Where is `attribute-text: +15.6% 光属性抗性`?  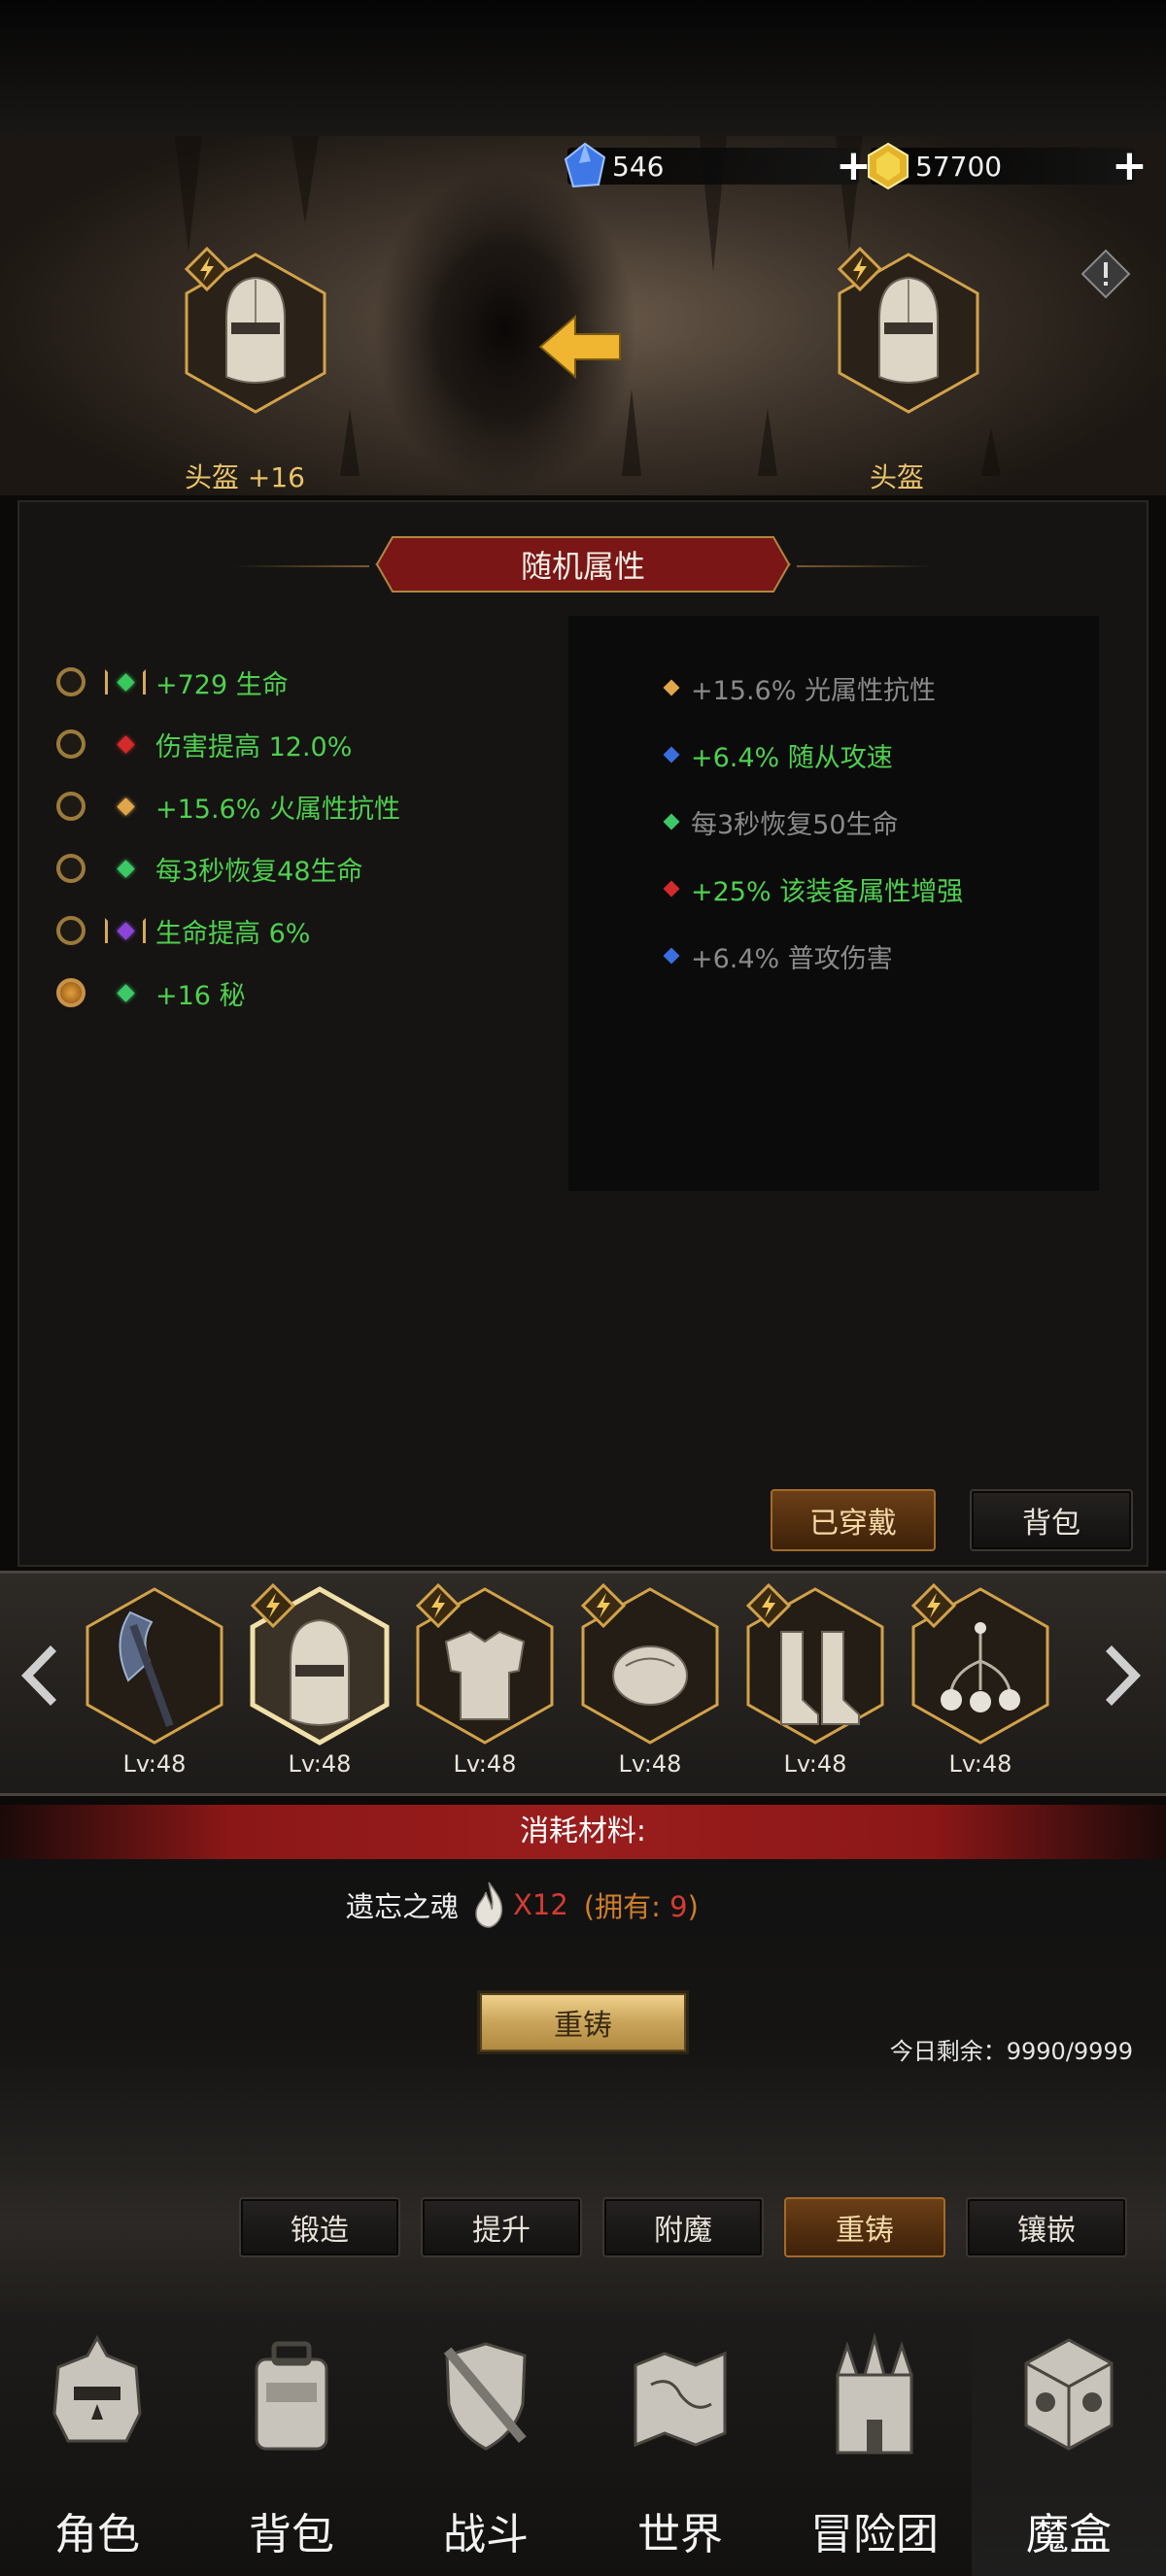 attribute-text: +15.6% 光属性抗性 is located at coordinates (813, 690).